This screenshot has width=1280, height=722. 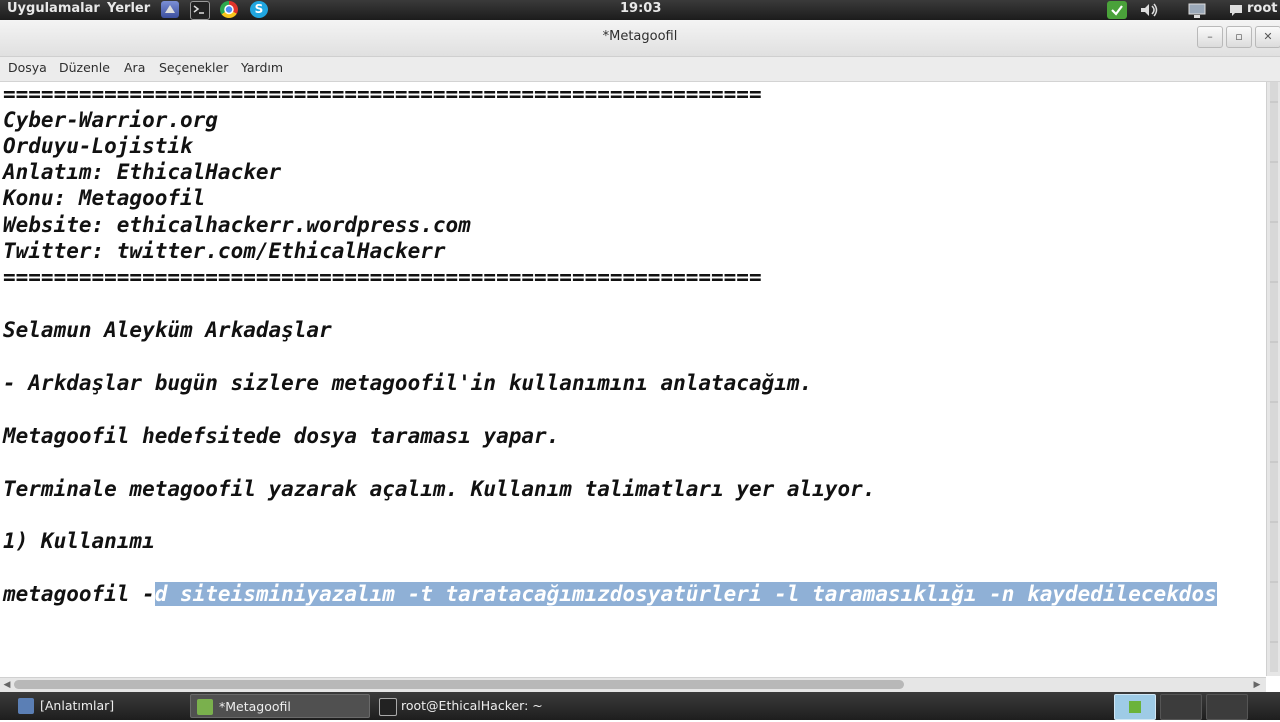 I want to click on task-terminal: root@EthicalHacker: ~, so click(x=473, y=706).